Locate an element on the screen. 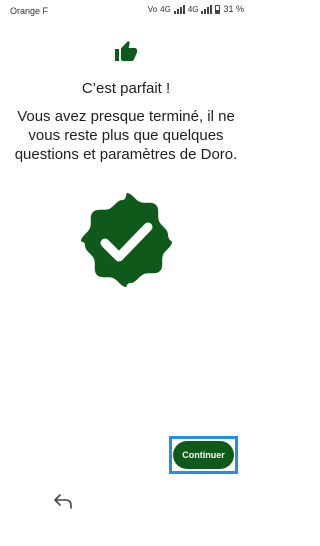 This screenshot has height=546, width=320. status-icons: Vo 4G 4G 31 % is located at coordinates (196, 9).